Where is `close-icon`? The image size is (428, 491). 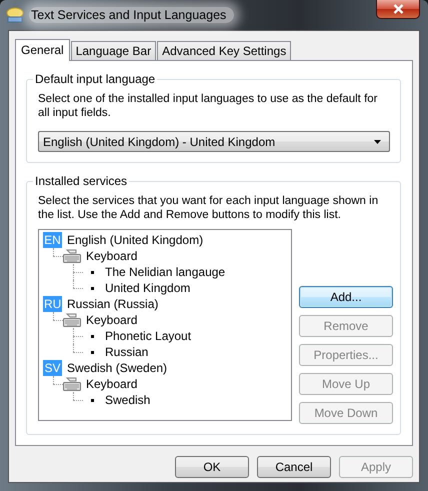
close-icon is located at coordinates (398, 9).